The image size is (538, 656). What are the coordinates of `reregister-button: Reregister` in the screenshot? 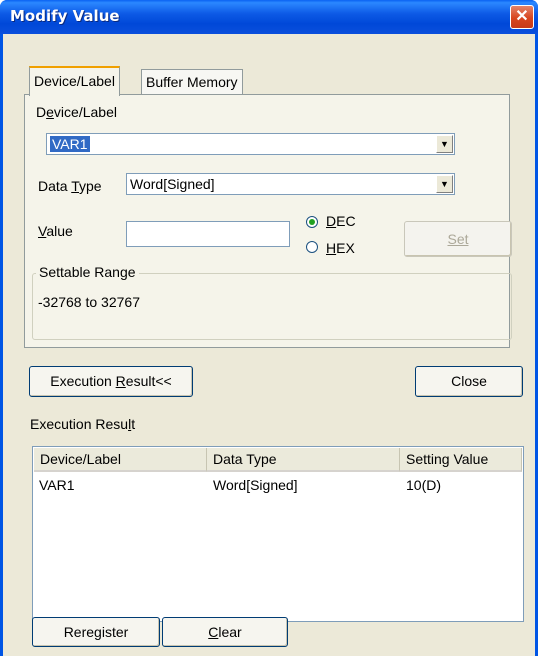 It's located at (96, 632).